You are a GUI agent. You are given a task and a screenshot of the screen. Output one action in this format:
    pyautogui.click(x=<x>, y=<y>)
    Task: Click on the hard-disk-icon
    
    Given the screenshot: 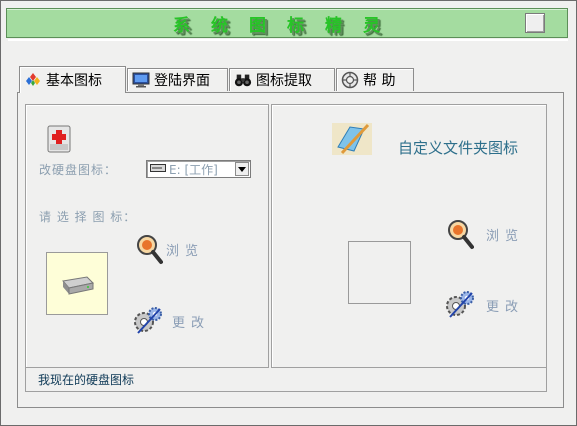 What is the action you would take?
    pyautogui.click(x=78, y=285)
    